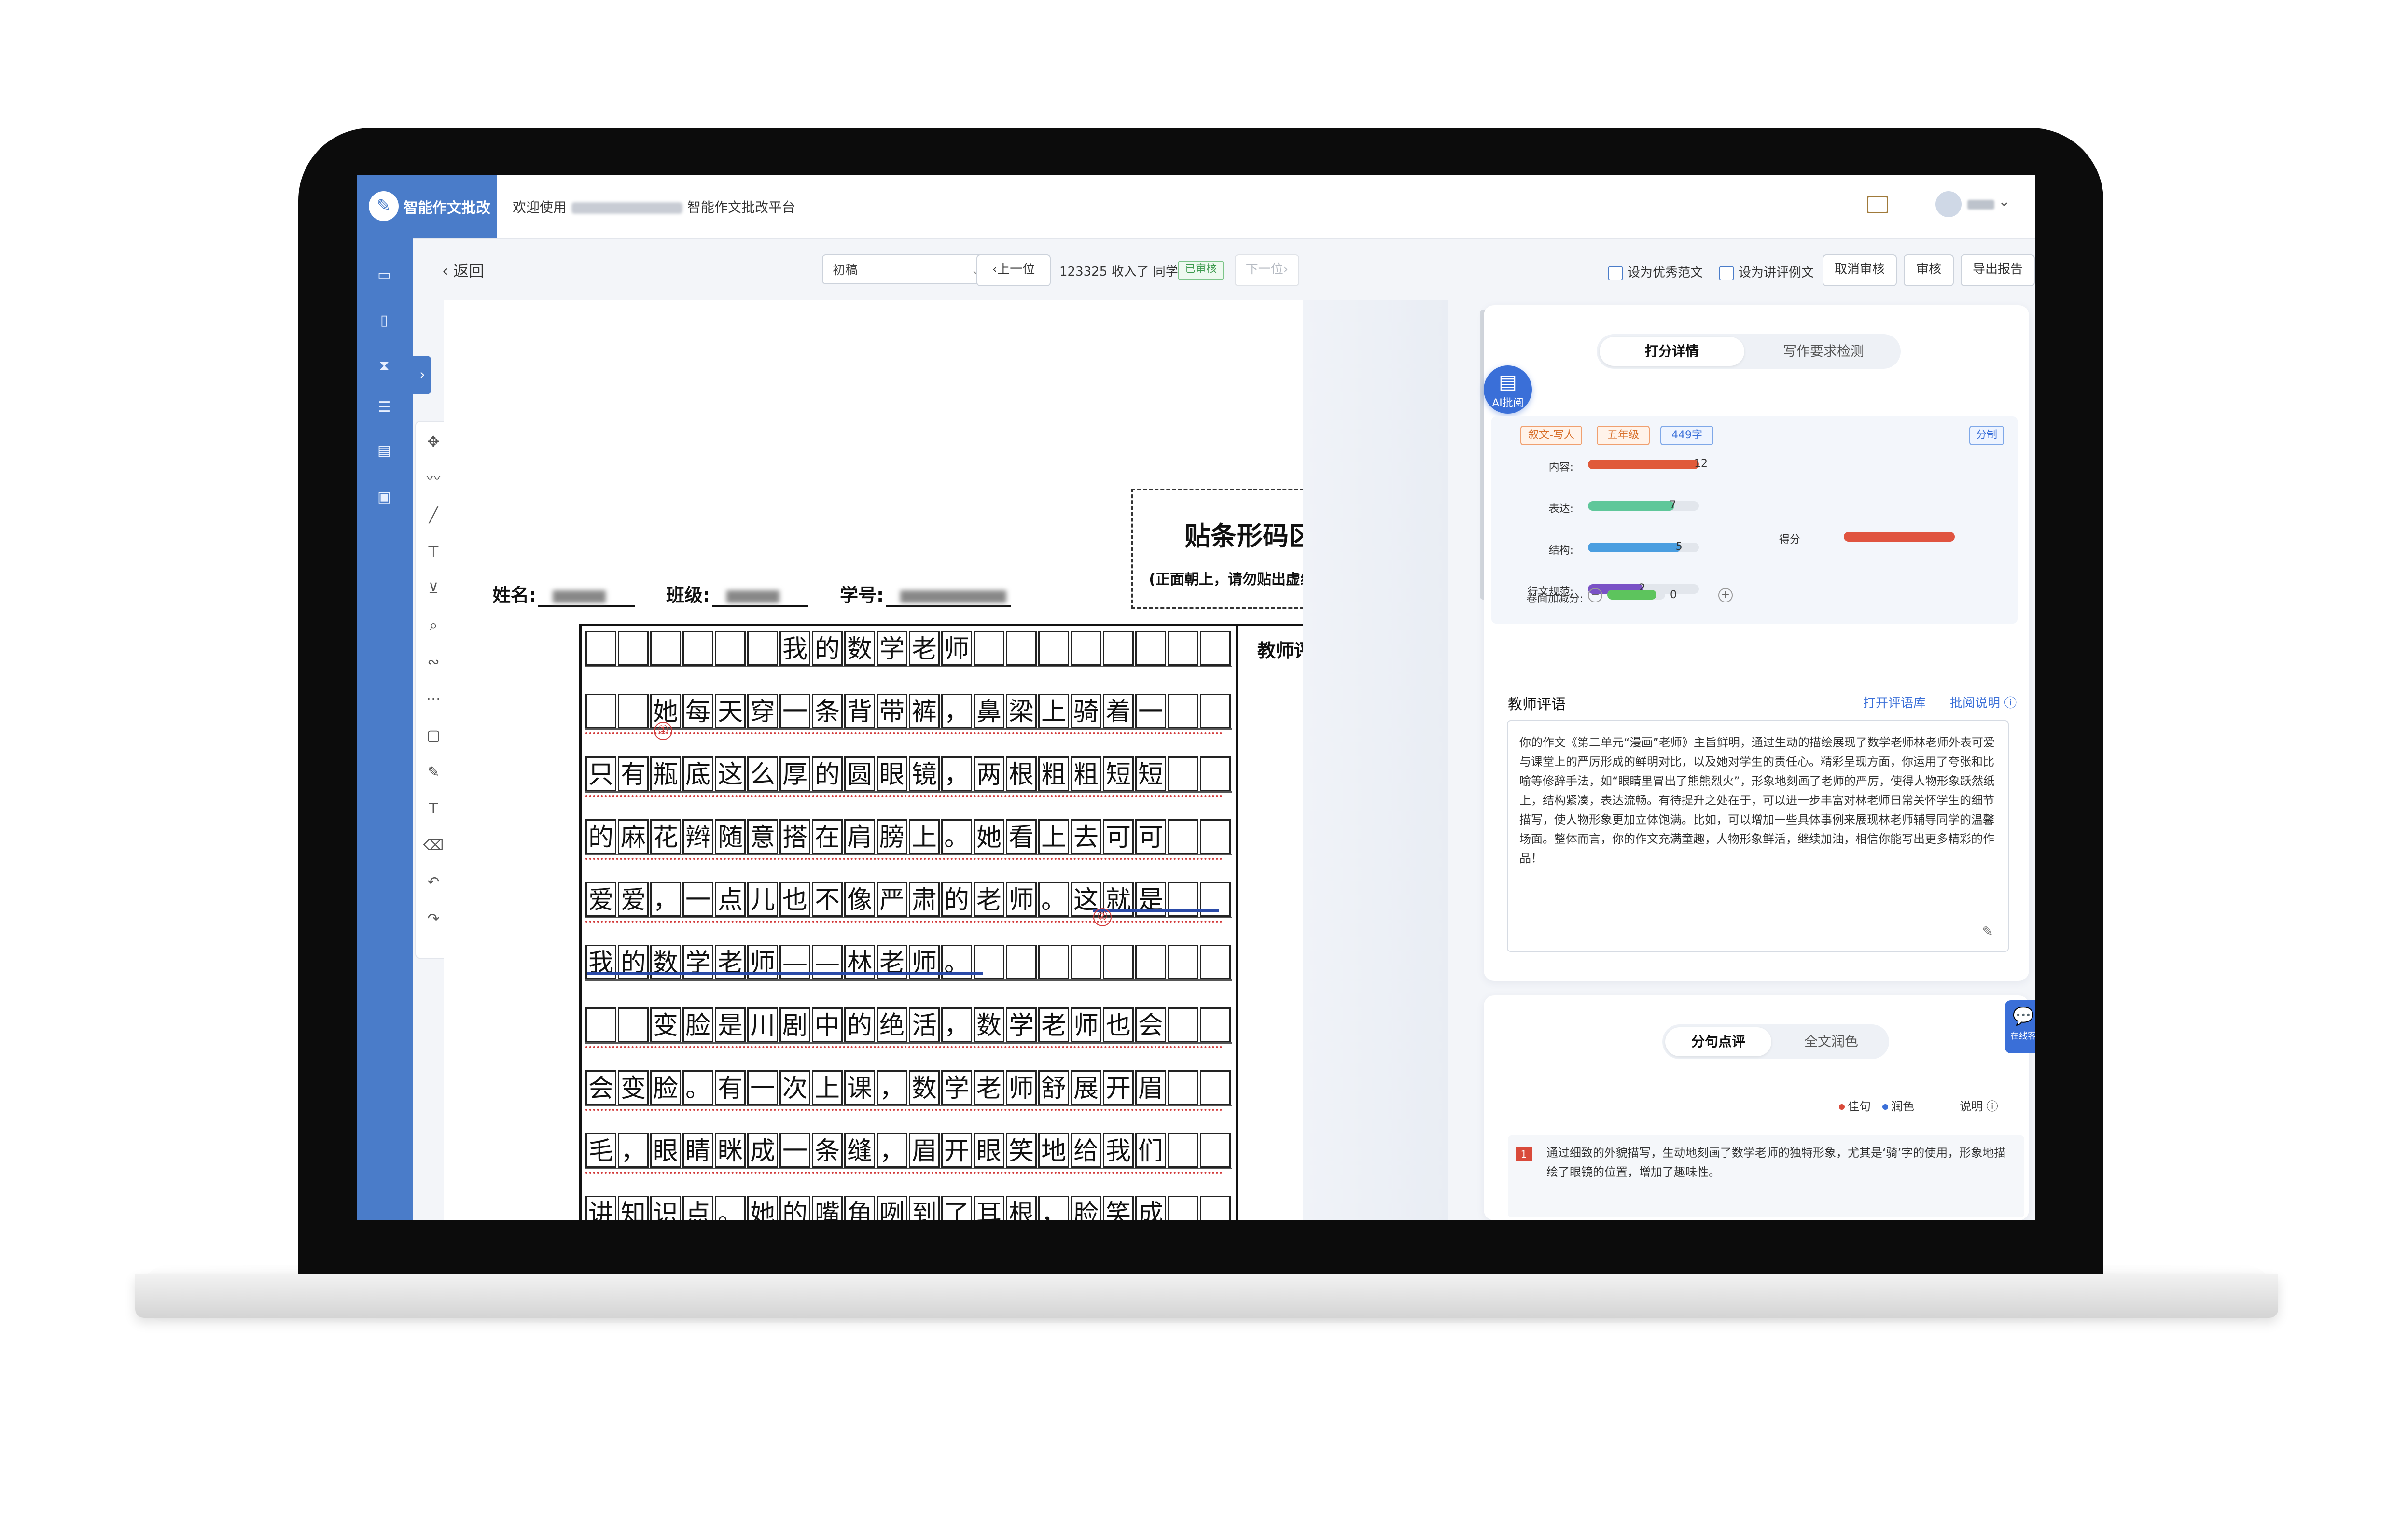 This screenshot has height=1525, width=2408. I want to click on grid-cell: 眼, so click(666, 1150).